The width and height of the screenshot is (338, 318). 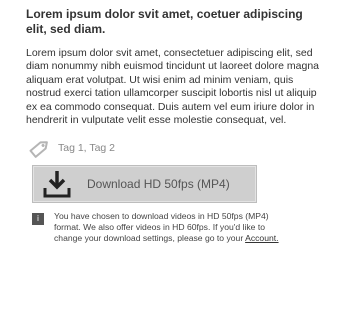 What do you see at coordinates (38, 219) in the screenshot?
I see `info-icon: i` at bounding box center [38, 219].